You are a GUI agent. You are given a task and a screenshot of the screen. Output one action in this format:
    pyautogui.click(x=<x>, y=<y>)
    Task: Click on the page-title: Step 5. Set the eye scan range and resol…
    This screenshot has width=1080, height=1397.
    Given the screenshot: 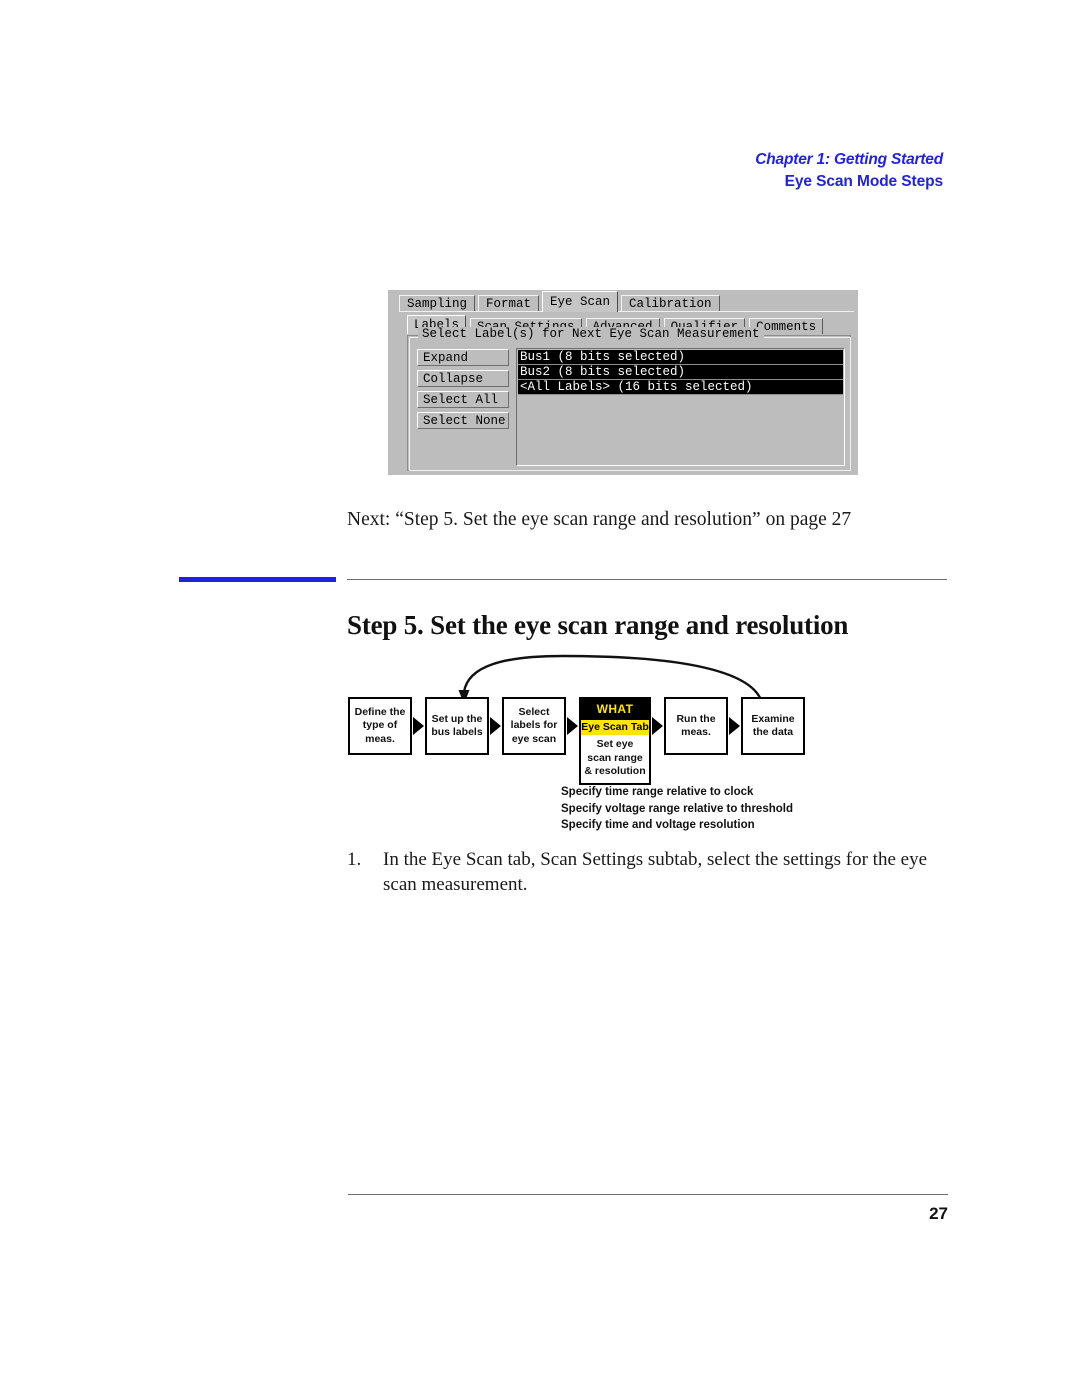 What is the action you would take?
    pyautogui.click(x=598, y=625)
    